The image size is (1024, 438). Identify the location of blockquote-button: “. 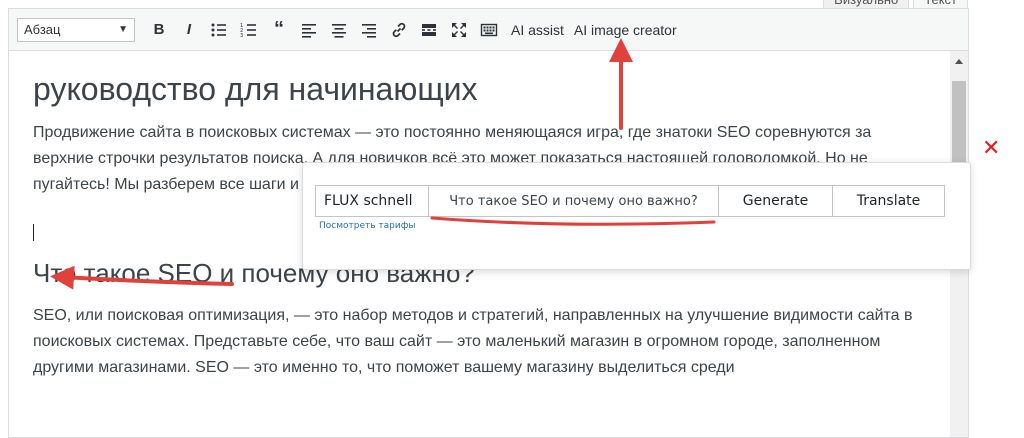
(279, 30).